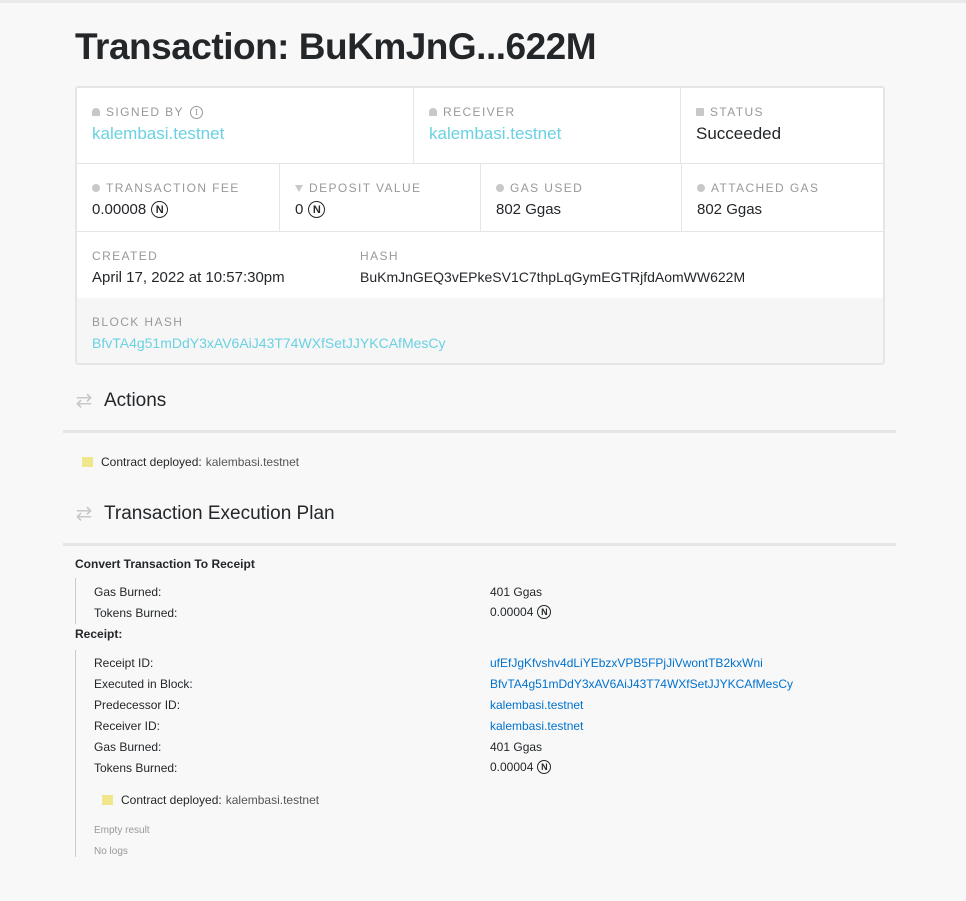 The height and width of the screenshot is (901, 966). Describe the element at coordinates (516, 592) in the screenshot. I see `convert-gas-burned-value: 401 Ggas` at that location.